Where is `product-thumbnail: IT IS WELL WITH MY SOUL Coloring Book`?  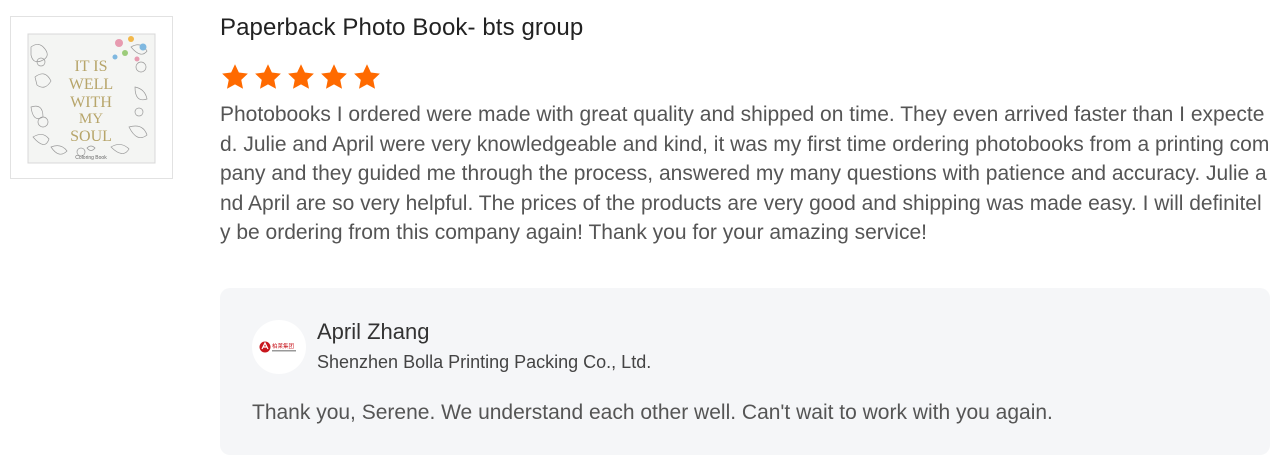
product-thumbnail: IT IS WELL WITH MY SOUL Coloring Book is located at coordinates (91, 97).